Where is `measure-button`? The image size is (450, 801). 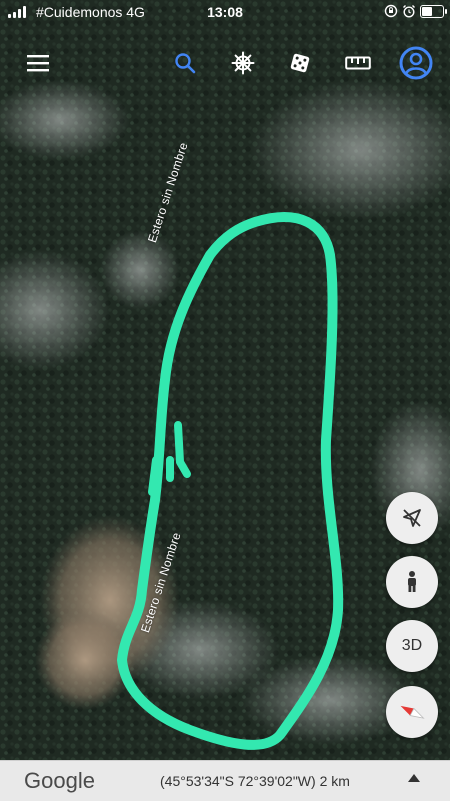 measure-button is located at coordinates (358, 63).